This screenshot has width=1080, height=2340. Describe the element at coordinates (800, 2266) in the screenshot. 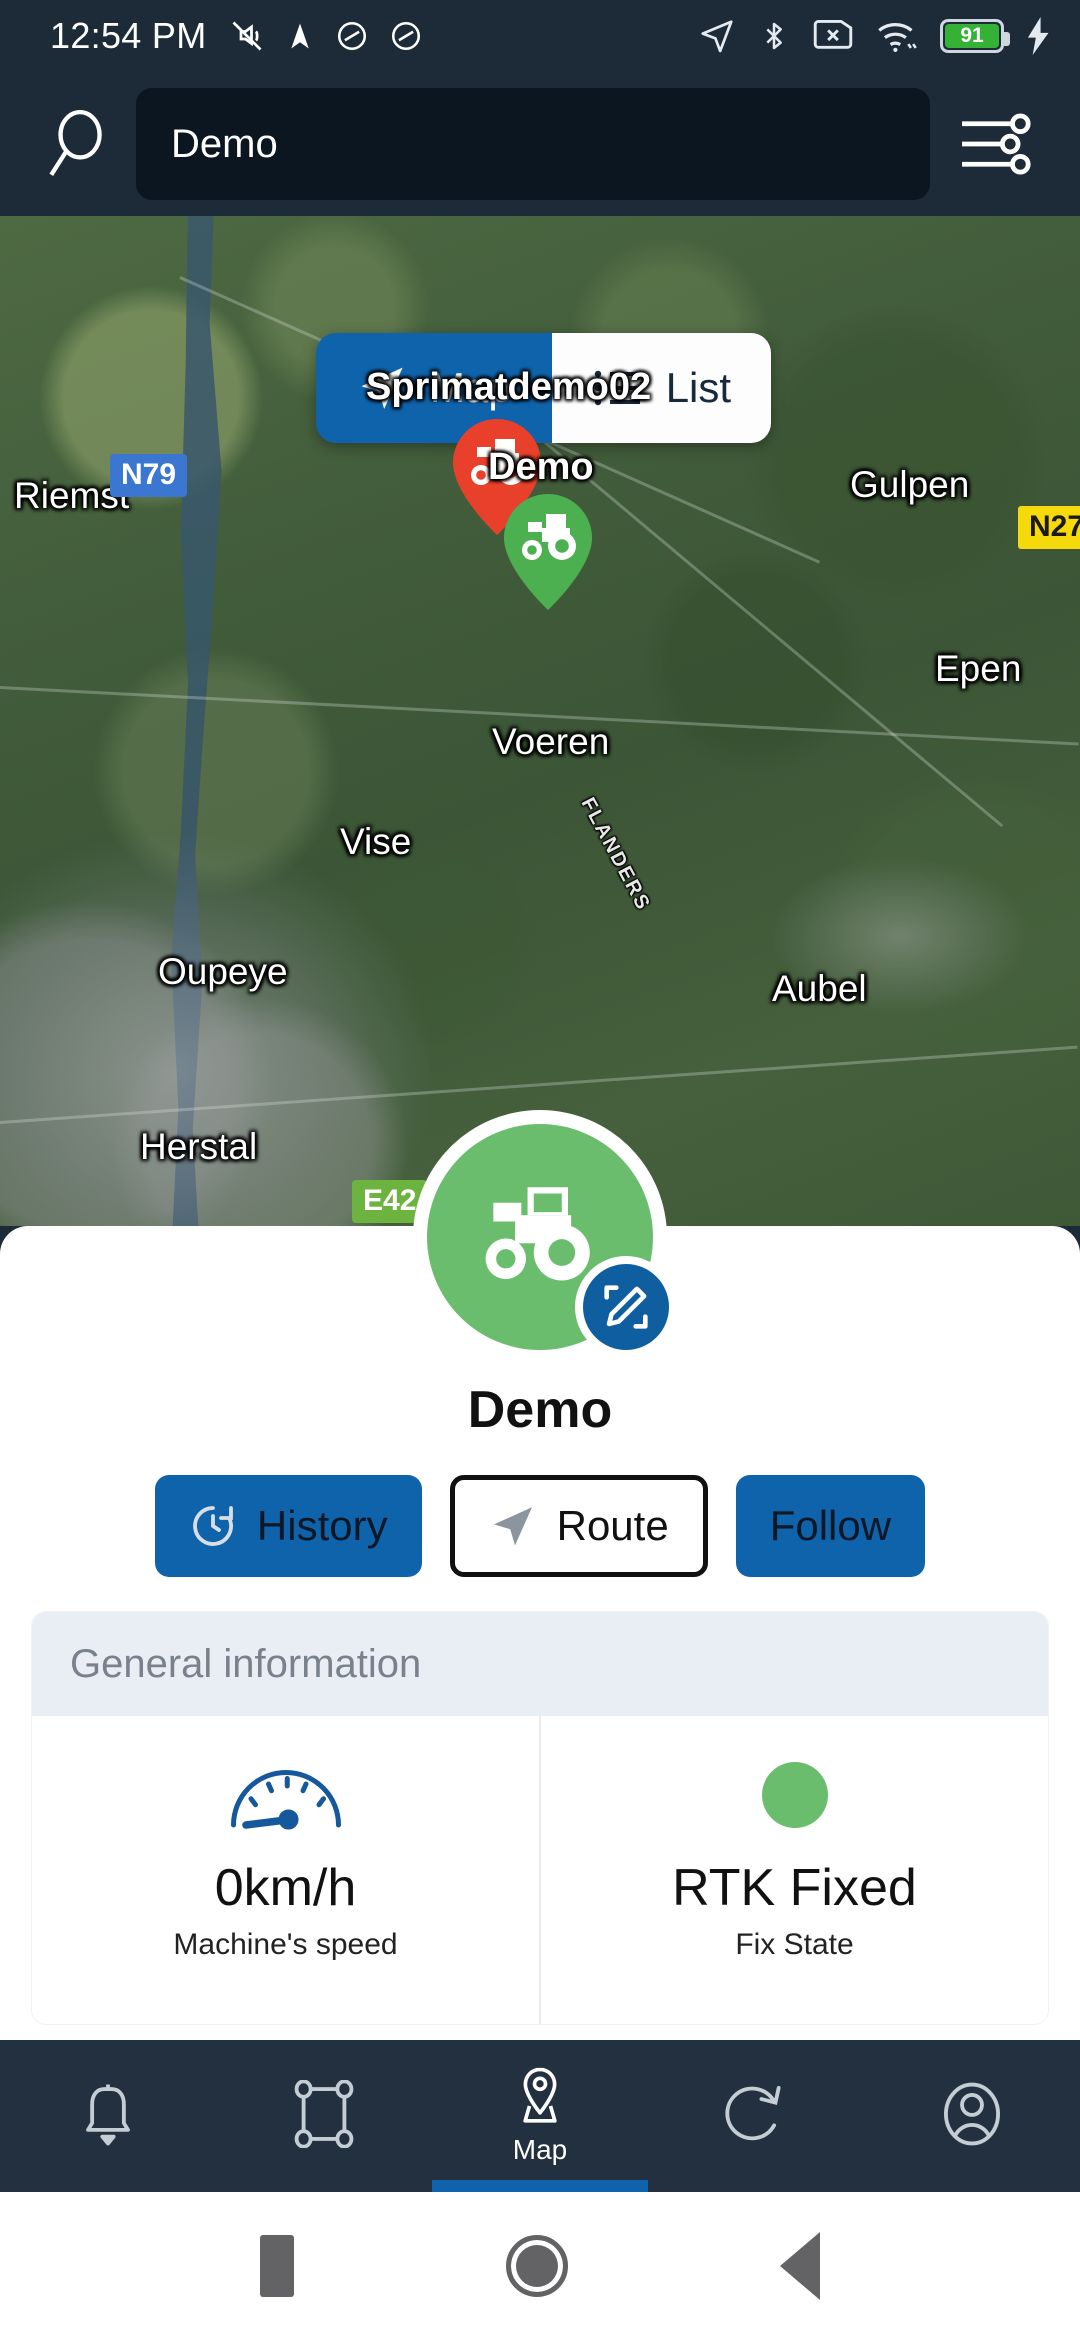

I see `back-button` at that location.